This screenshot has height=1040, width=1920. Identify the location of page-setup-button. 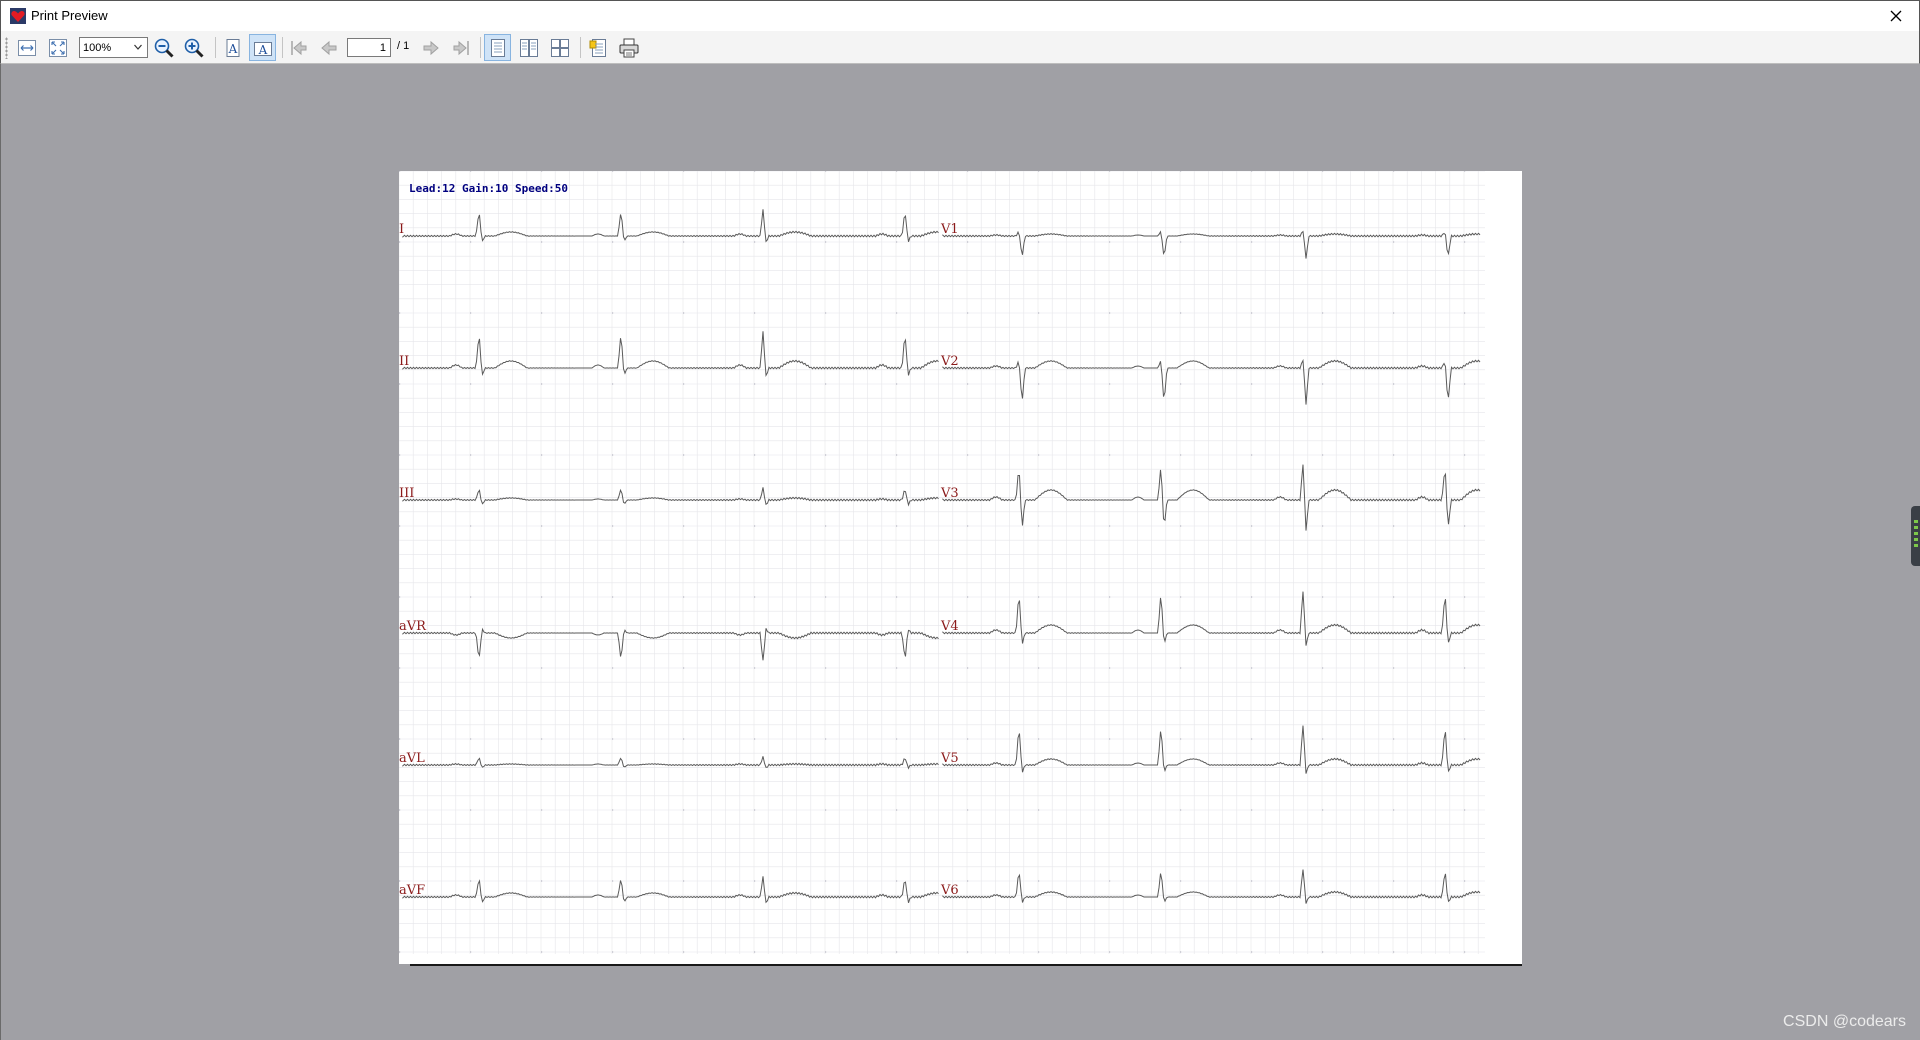
(597, 47).